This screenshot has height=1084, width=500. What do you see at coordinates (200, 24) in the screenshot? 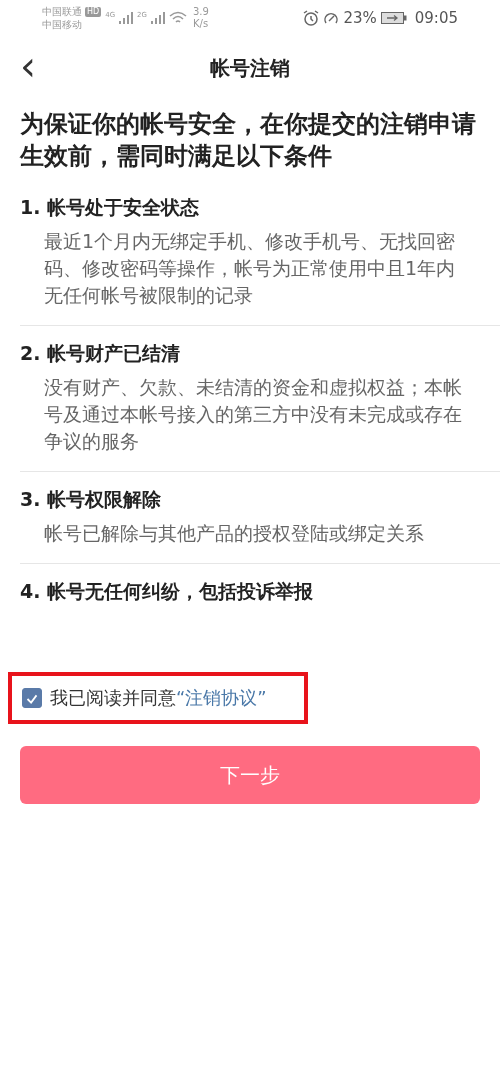
I see `speed-unit: K/s` at bounding box center [200, 24].